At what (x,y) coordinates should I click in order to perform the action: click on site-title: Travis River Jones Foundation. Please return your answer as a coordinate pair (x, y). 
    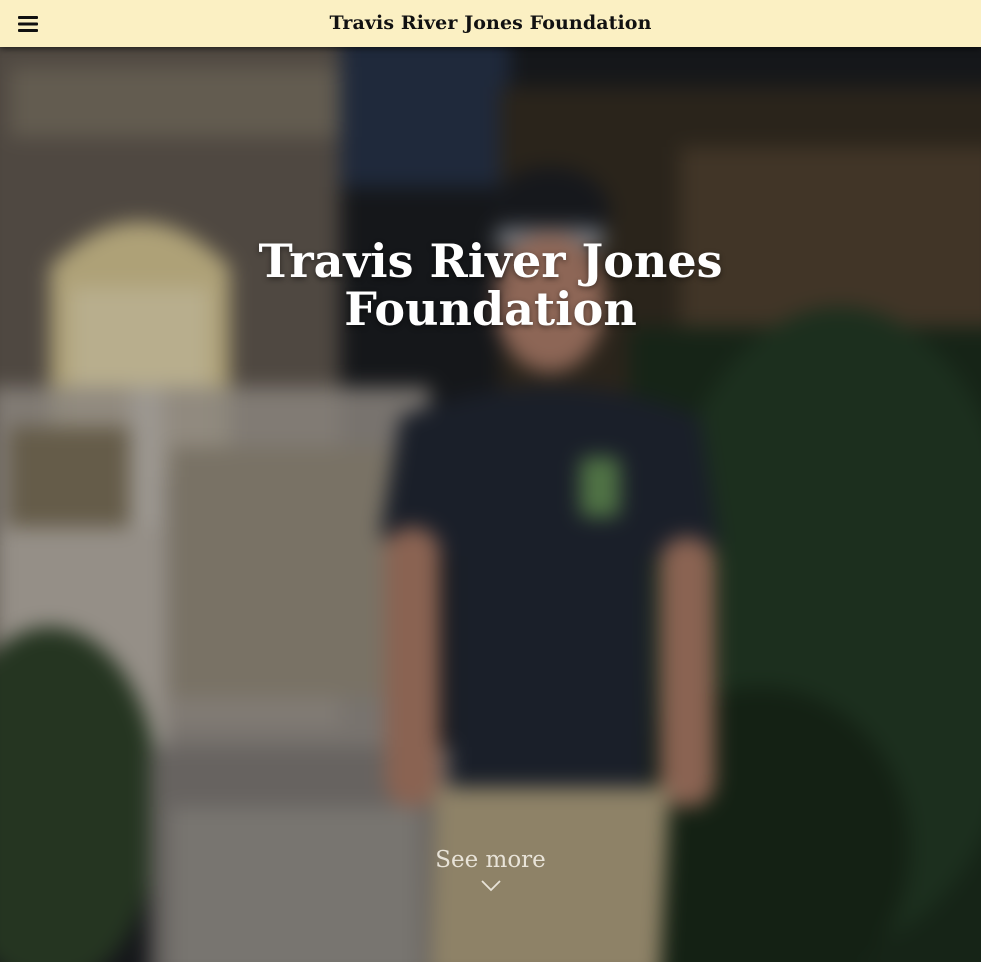
    Looking at the image, I should click on (490, 23).